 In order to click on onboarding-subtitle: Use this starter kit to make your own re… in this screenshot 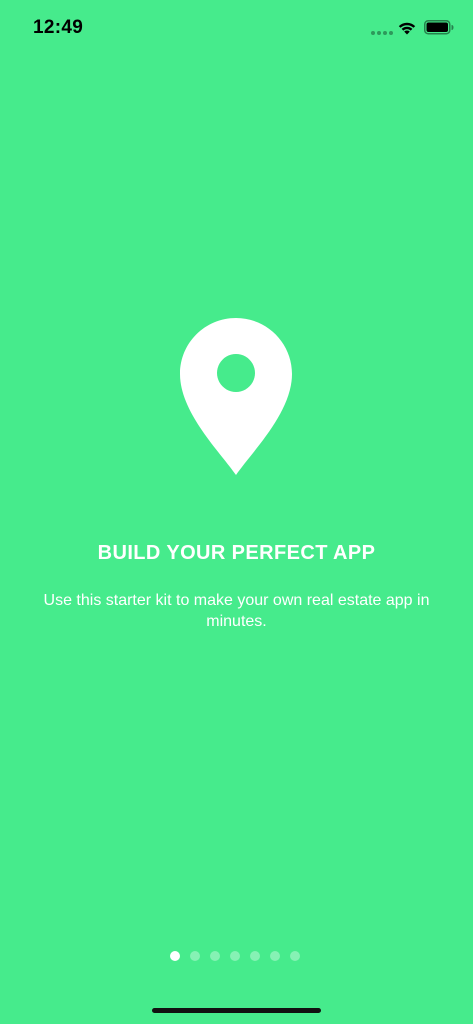, I will do `click(236, 611)`.